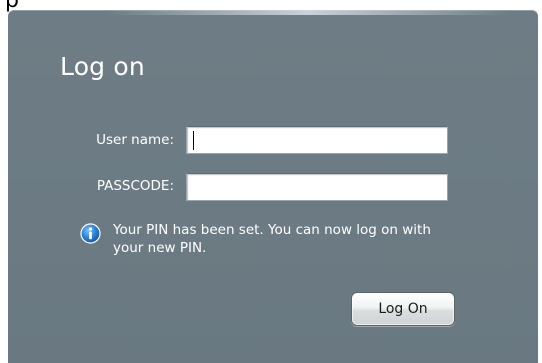  What do you see at coordinates (90, 233) in the screenshot?
I see `info-icon` at bounding box center [90, 233].